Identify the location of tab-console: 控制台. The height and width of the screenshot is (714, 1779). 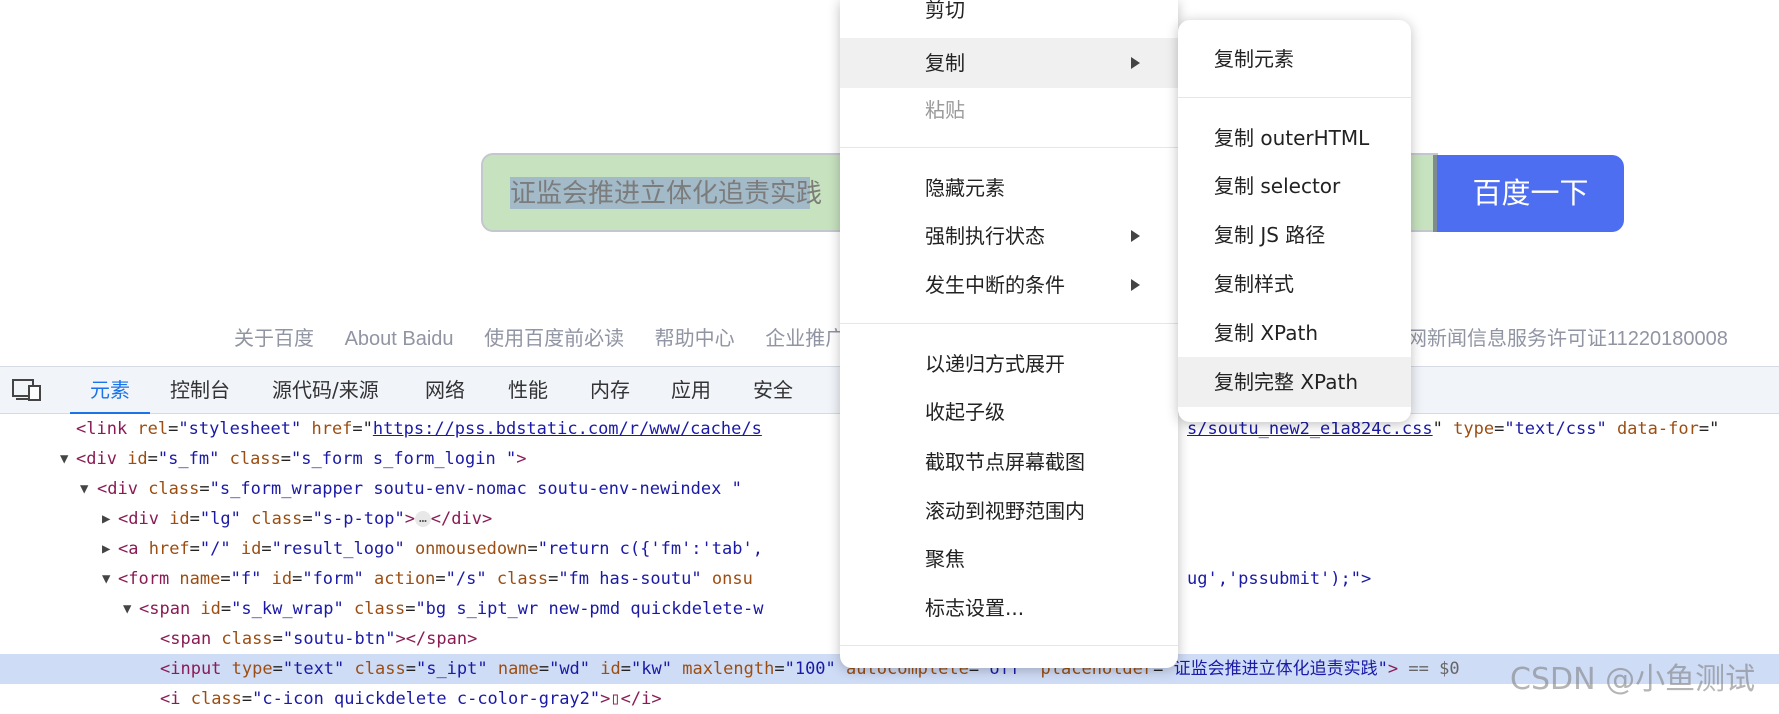
(200, 390).